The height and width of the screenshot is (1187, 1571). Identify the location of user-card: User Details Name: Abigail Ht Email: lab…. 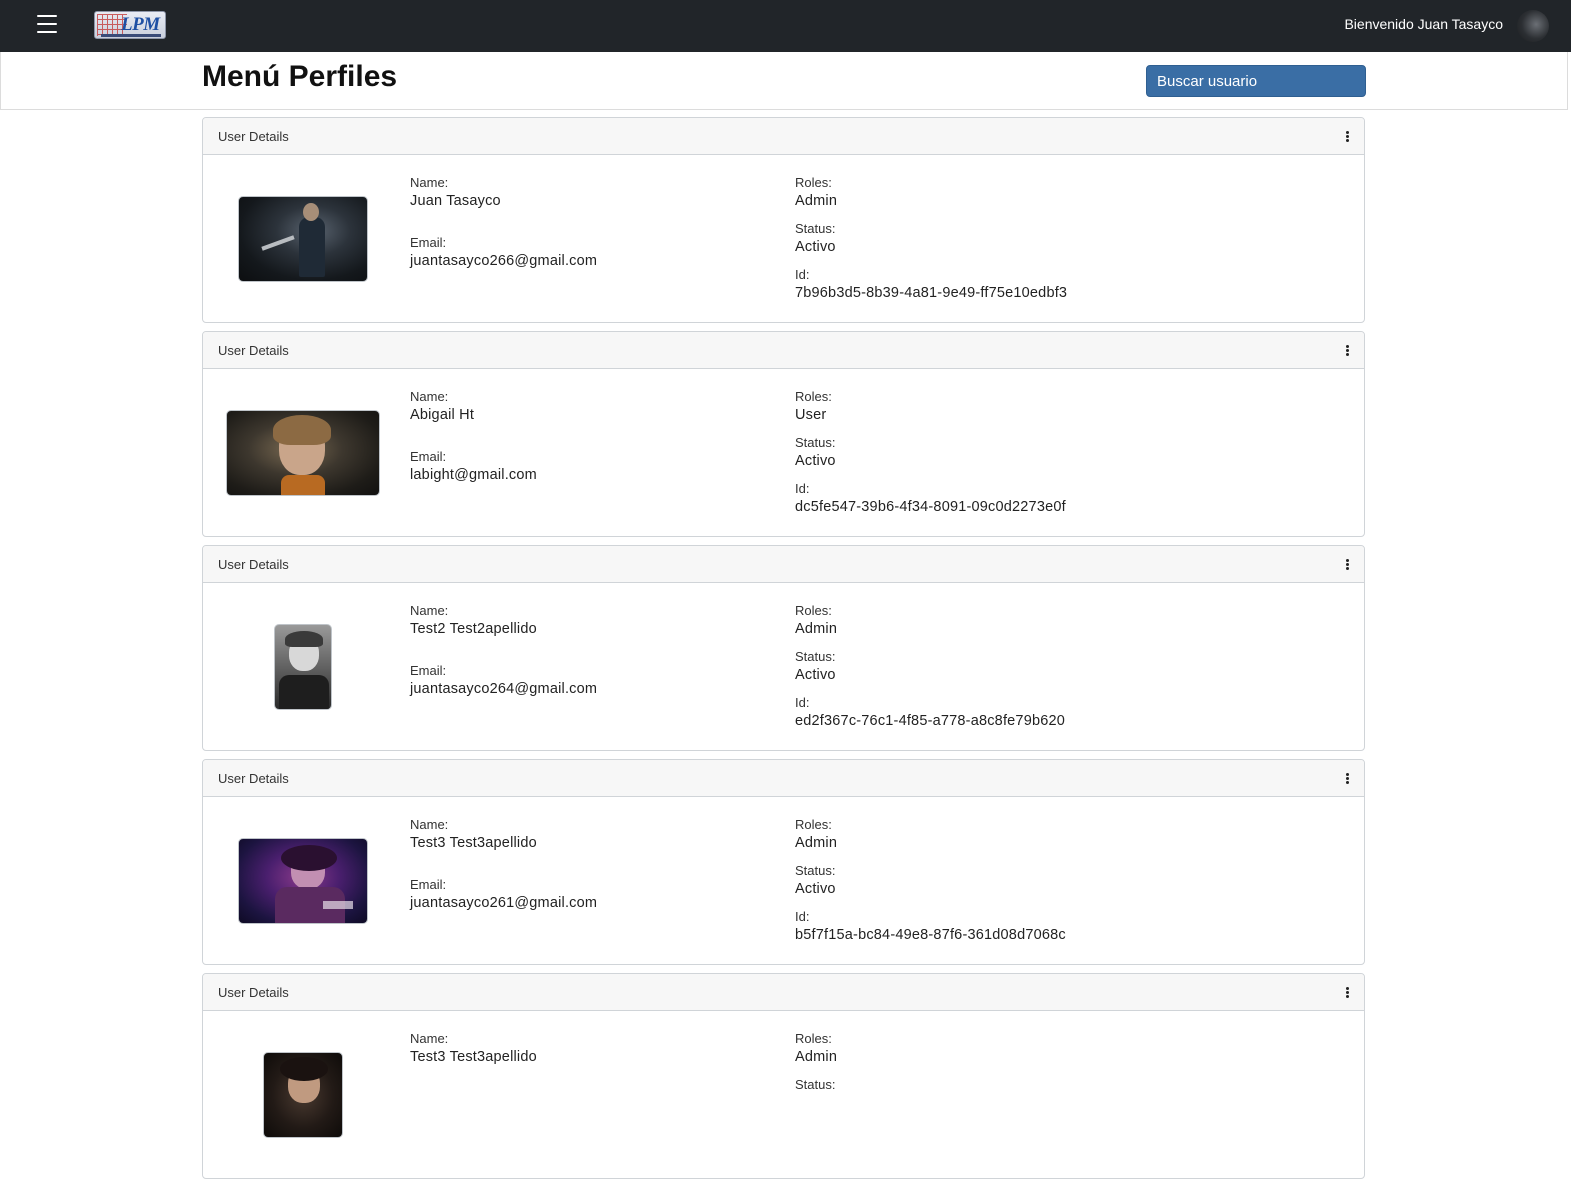
(783, 434).